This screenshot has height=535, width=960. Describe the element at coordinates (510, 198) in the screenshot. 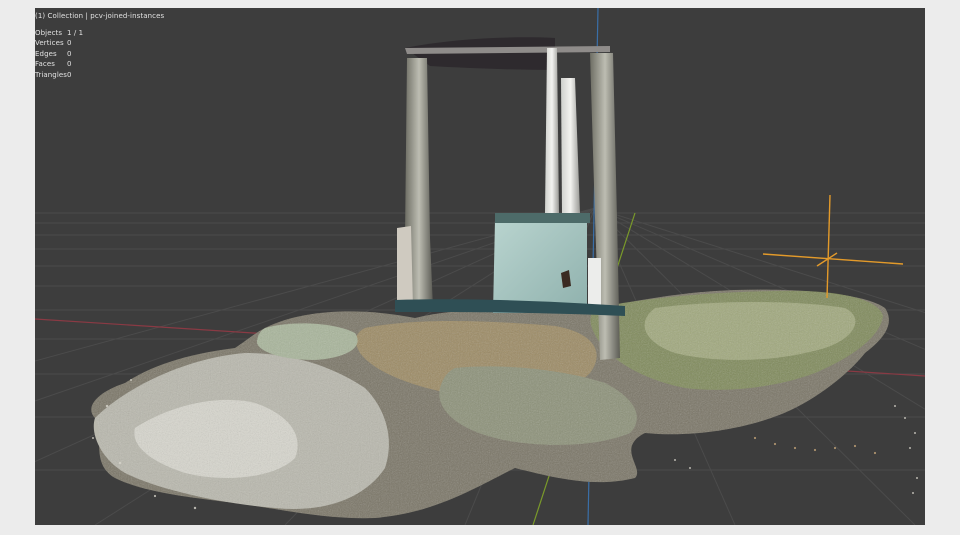

I see `point-cloud-structure` at that location.